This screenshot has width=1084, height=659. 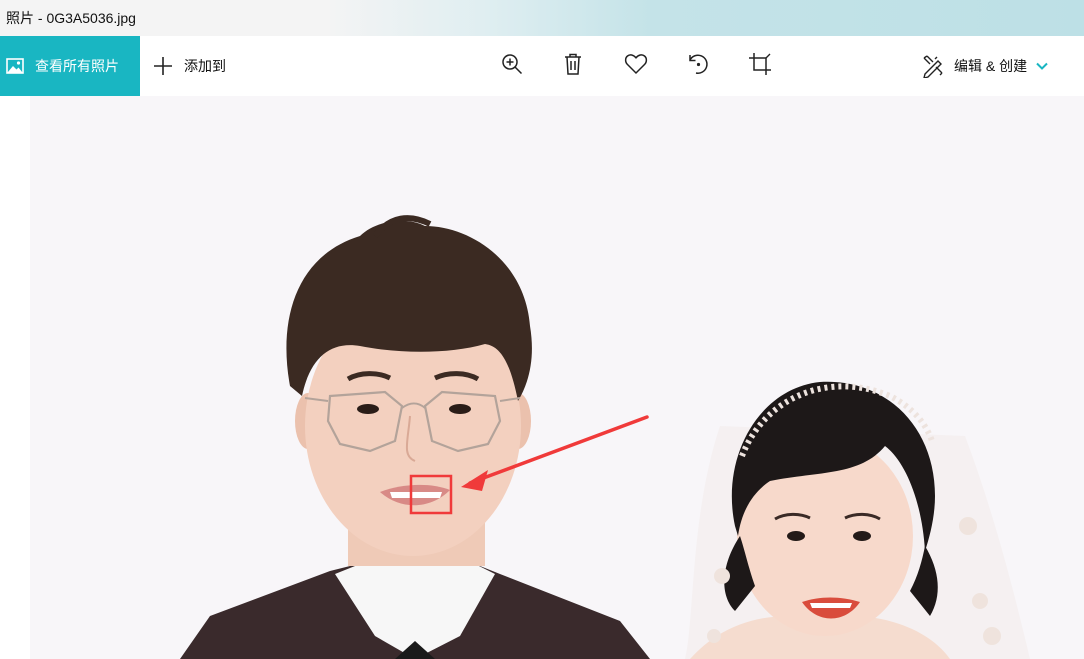 I want to click on trash-icon, so click(x=573, y=66).